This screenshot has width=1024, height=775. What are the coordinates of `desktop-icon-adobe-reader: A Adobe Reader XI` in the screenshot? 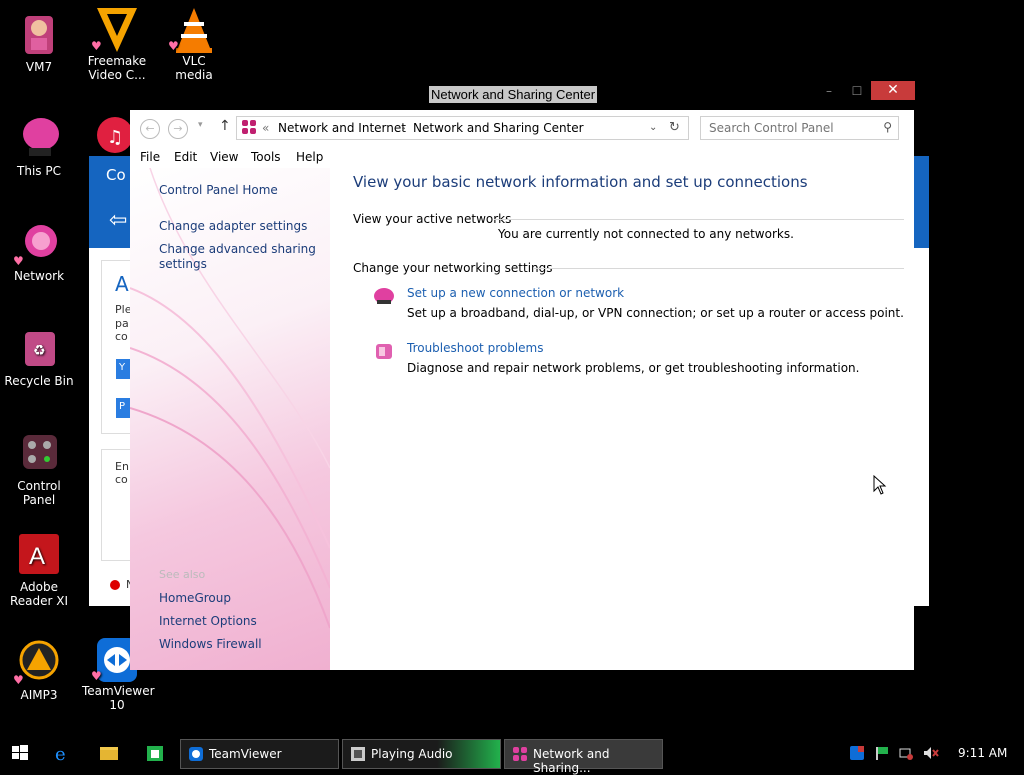 It's located at (39, 570).